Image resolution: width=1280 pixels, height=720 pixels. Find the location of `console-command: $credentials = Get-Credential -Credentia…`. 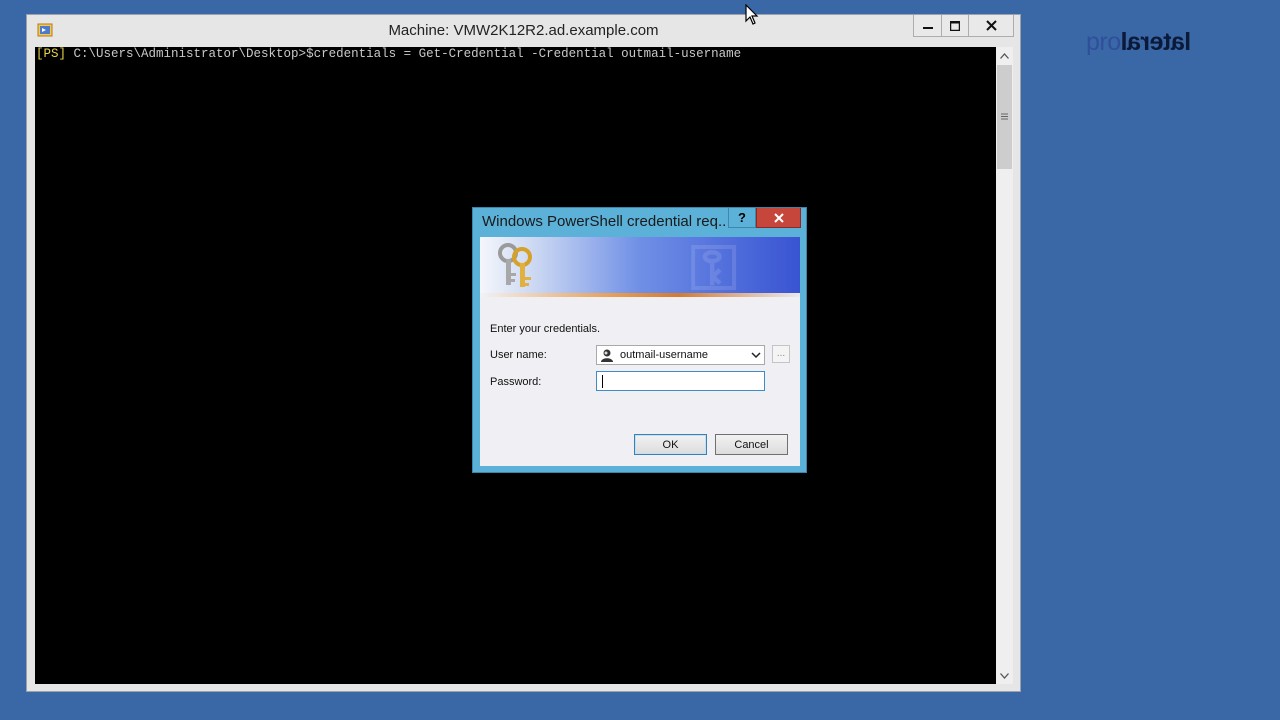

console-command: $credentials = Get-Credential -Credentia… is located at coordinates (524, 54).